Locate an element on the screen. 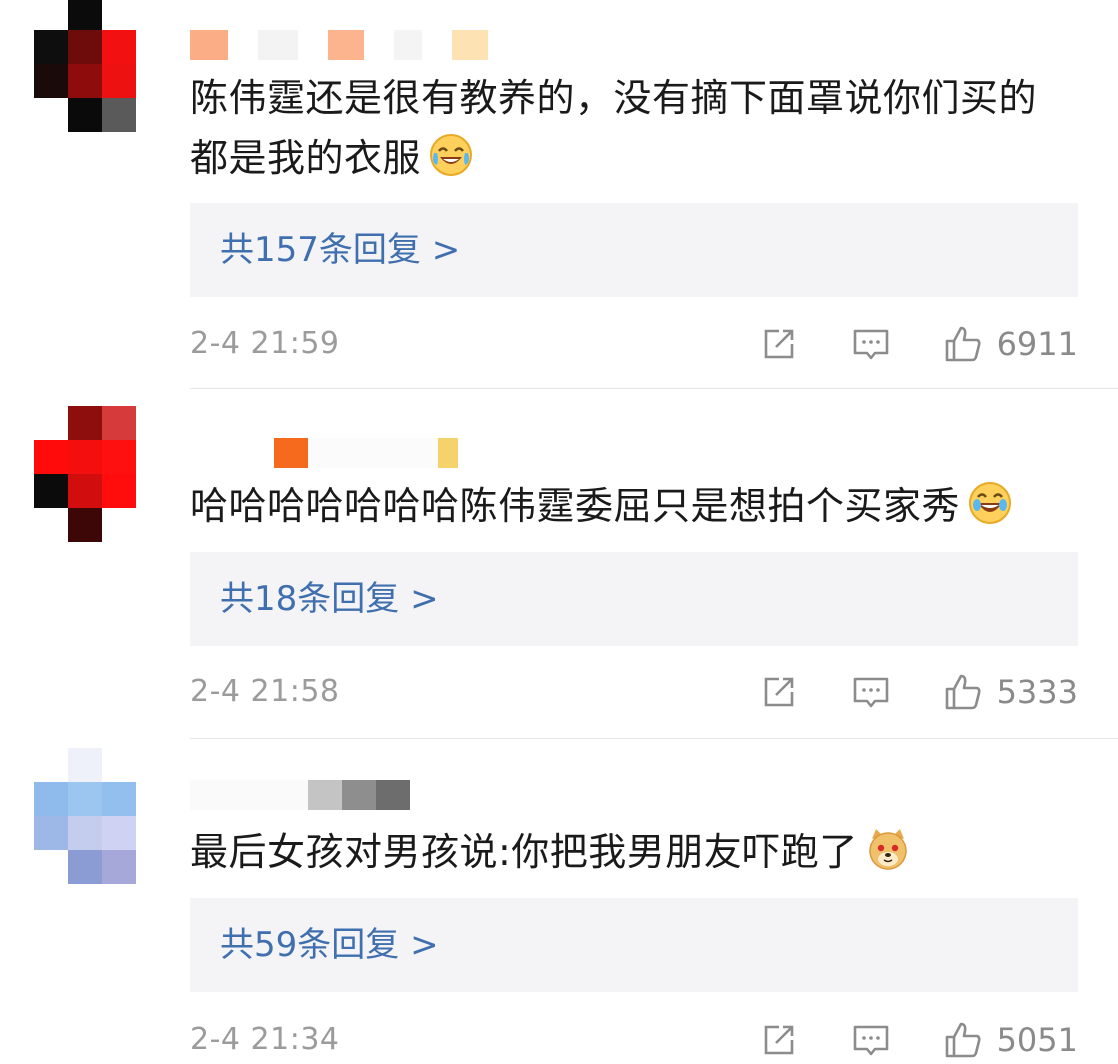 This screenshot has width=1118, height=1064. comment-text: 陈伟霆还是很有教养的，没有摘下面罩说你们买的都是我的衣服 is located at coordinates (614, 128).